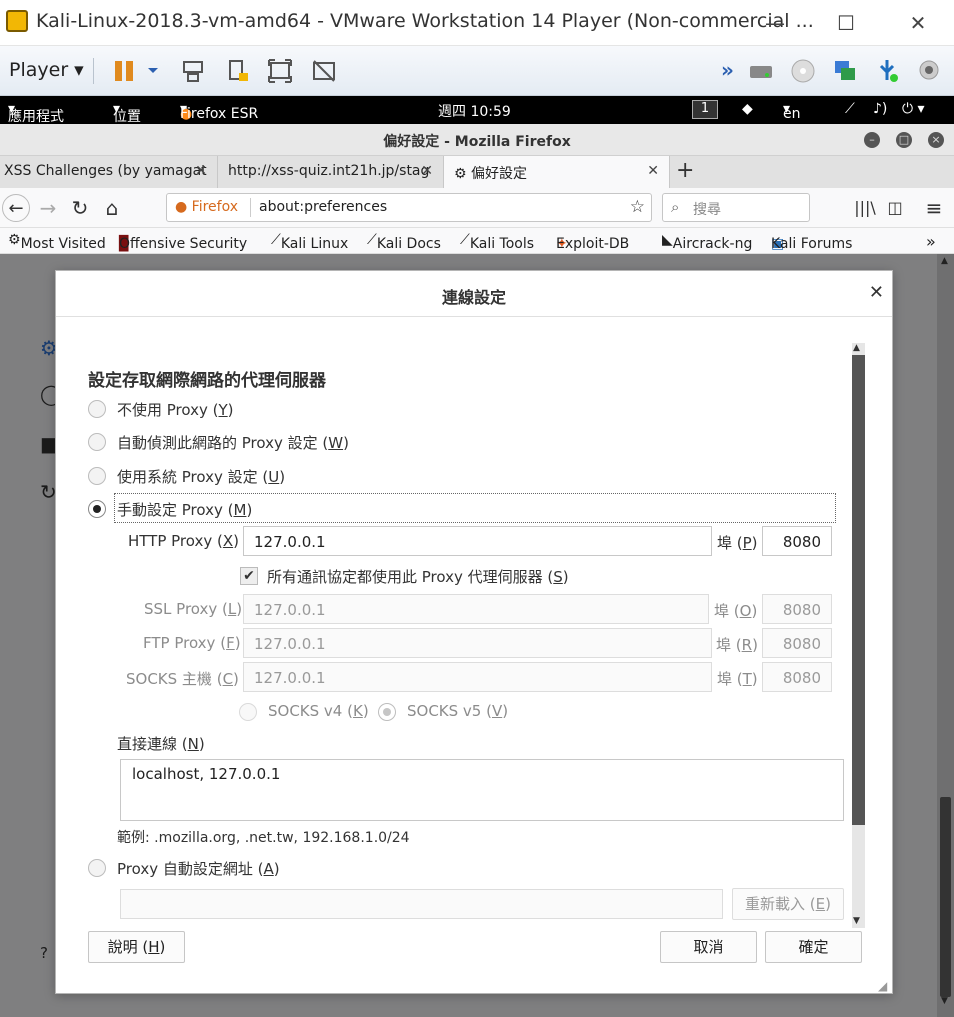 The width and height of the screenshot is (954, 1017). I want to click on chevron-down-icon, so click(153, 71).